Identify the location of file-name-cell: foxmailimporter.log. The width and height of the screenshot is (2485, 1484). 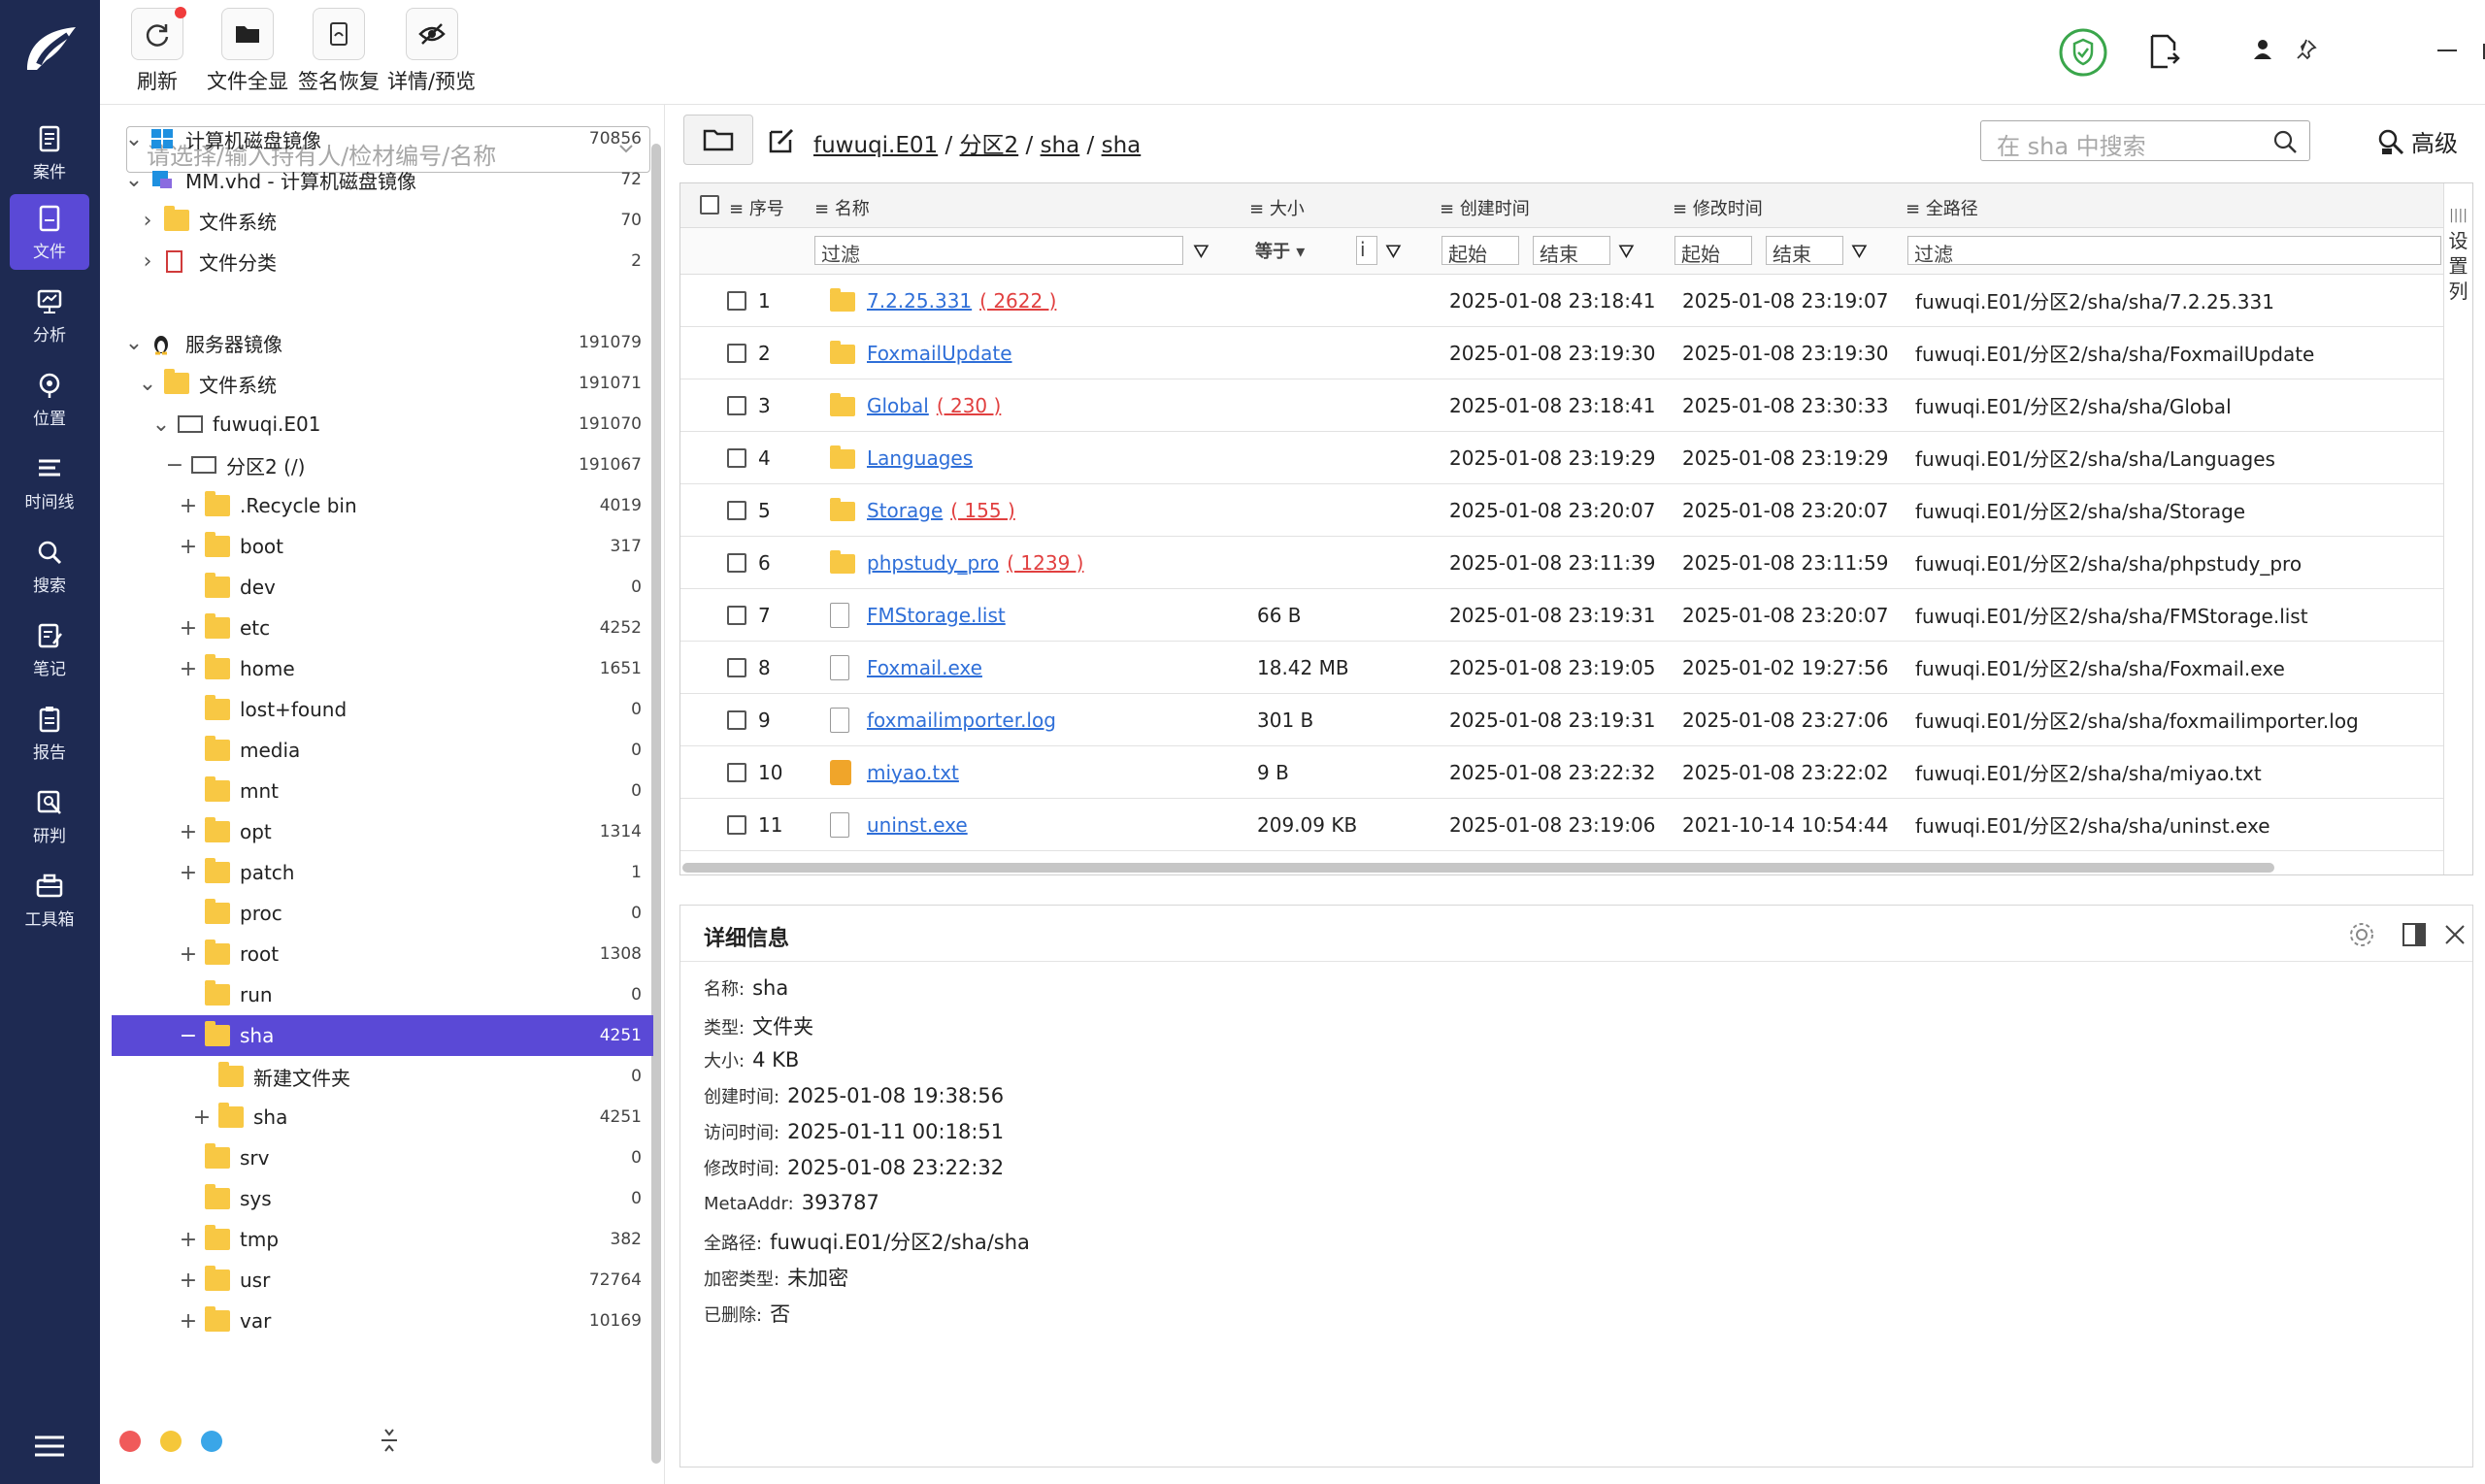
(962, 720).